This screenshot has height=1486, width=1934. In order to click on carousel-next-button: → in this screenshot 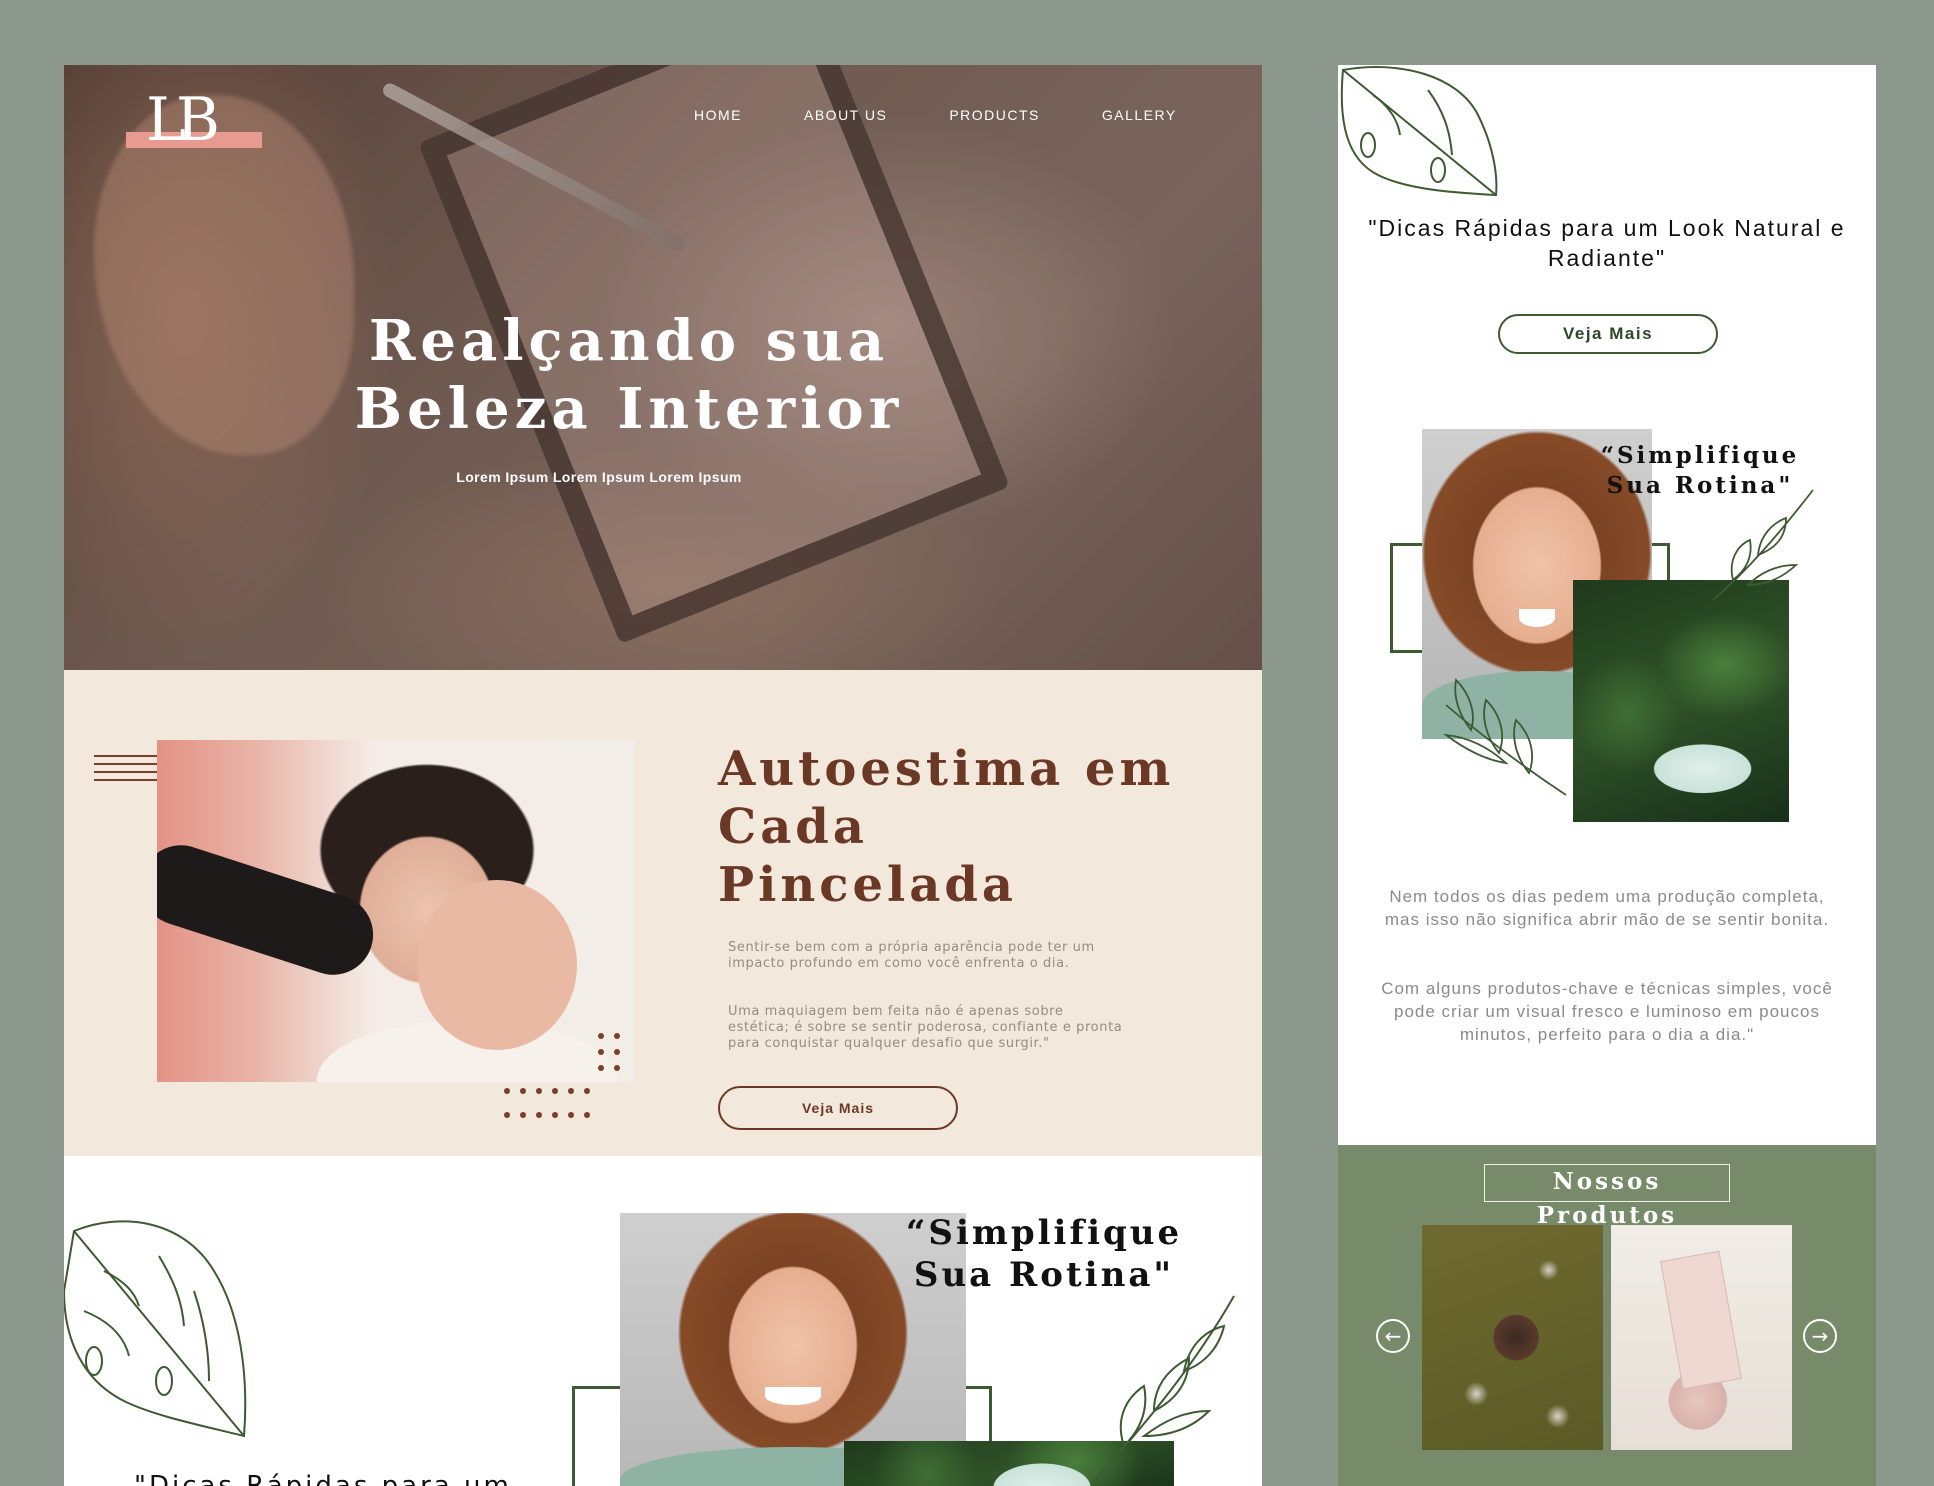, I will do `click(1820, 1336)`.